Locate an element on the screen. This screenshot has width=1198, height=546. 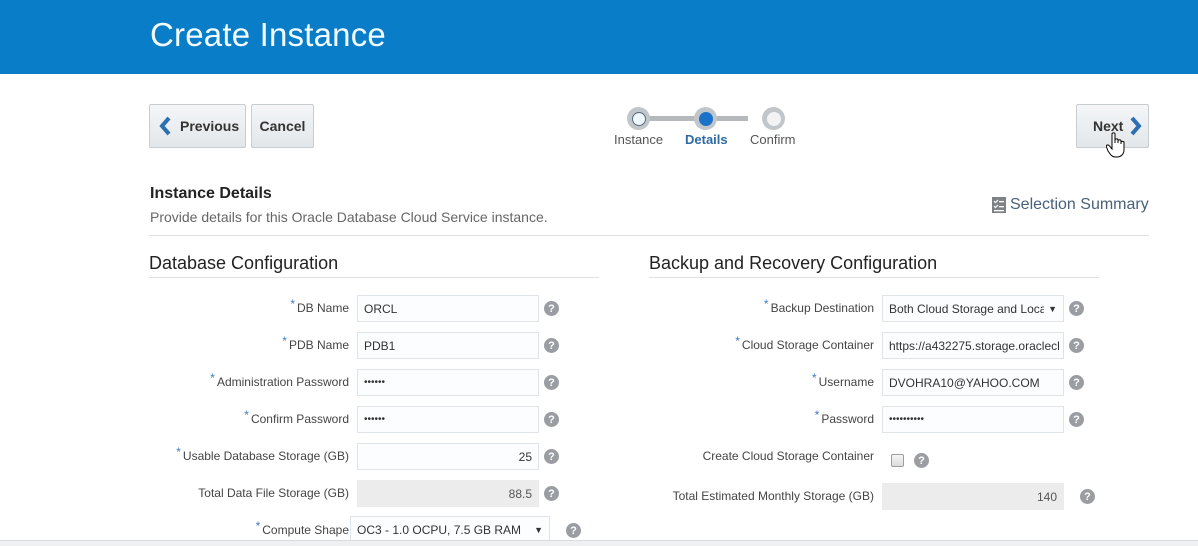
hand-cursor-icon is located at coordinates (1115, 145).